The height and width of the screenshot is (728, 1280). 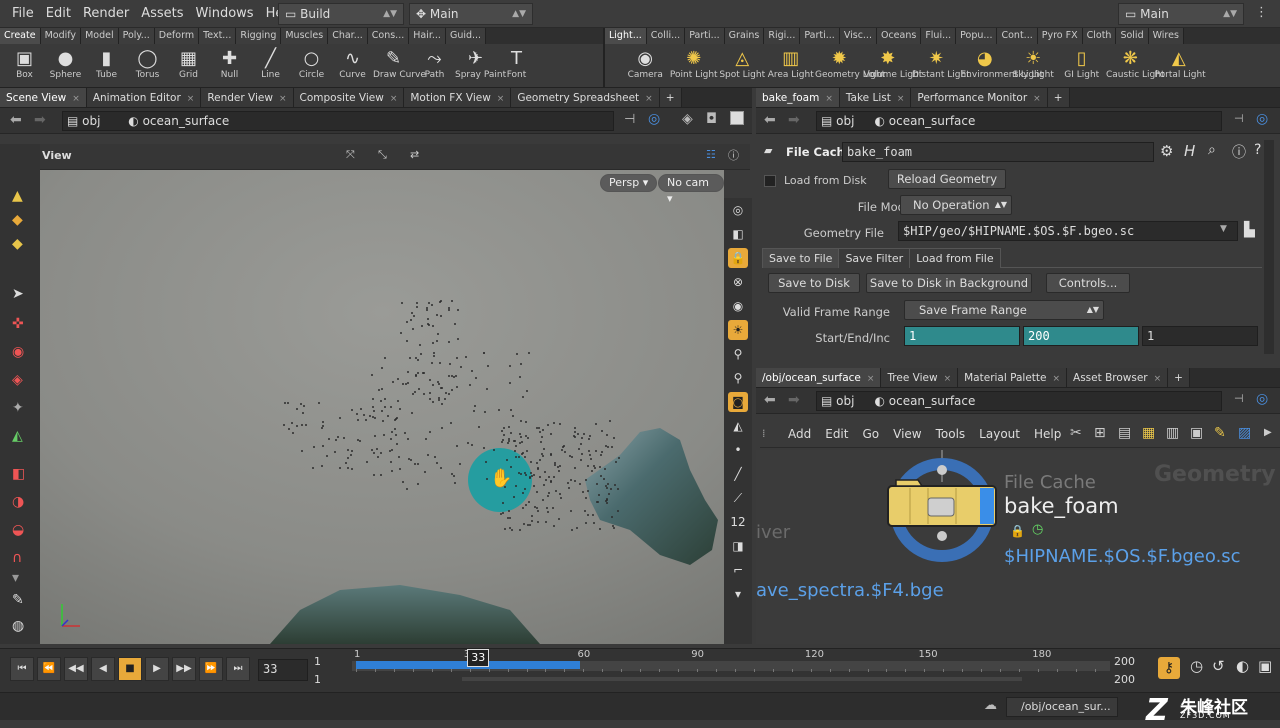 I want to click on select-icon: ➤, so click(x=18, y=294).